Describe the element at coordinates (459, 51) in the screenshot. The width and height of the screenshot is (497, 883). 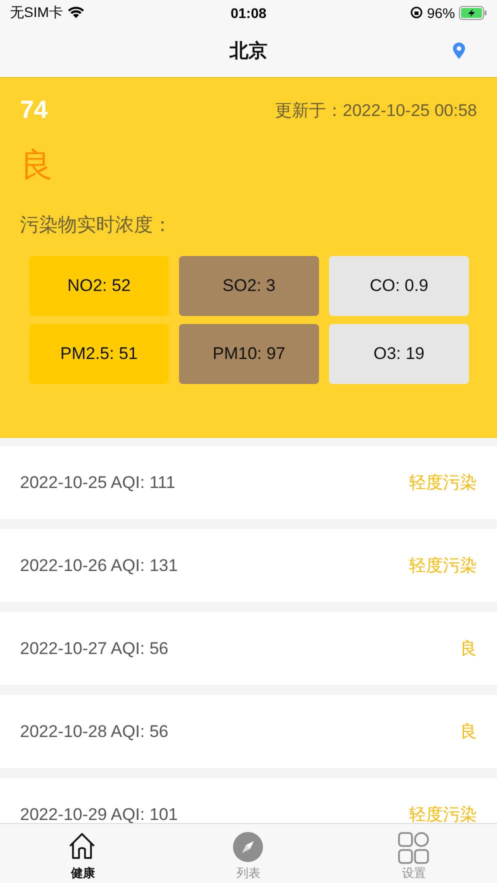
I see `location-pin-icon` at that location.